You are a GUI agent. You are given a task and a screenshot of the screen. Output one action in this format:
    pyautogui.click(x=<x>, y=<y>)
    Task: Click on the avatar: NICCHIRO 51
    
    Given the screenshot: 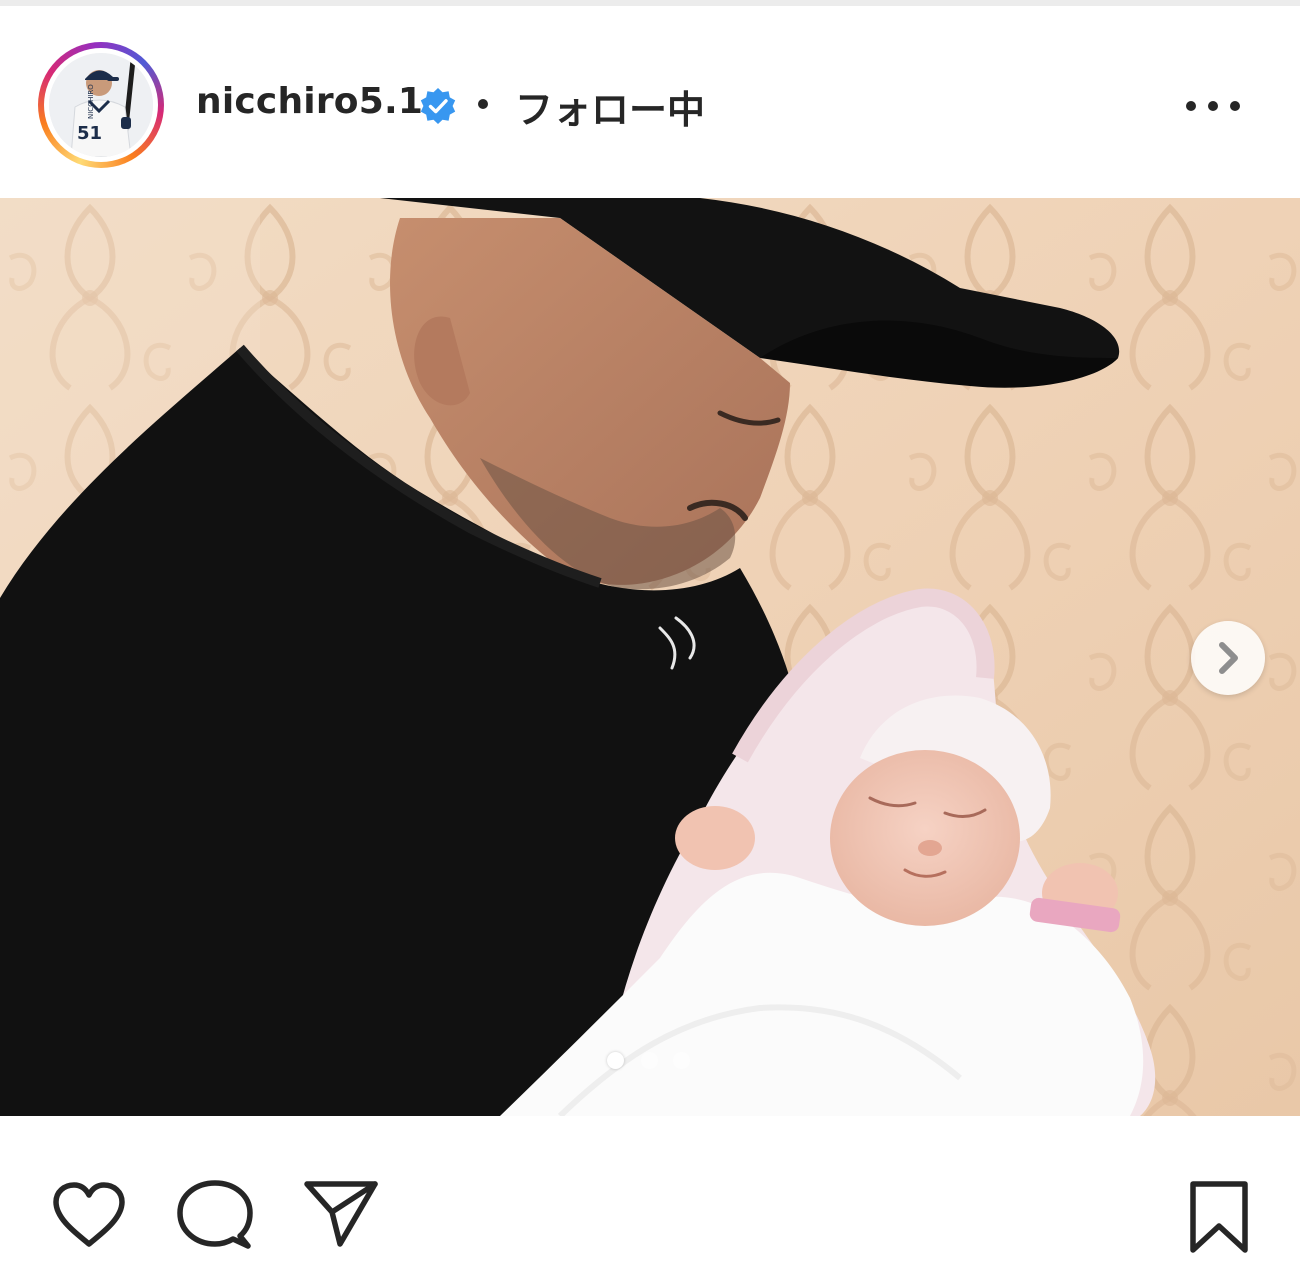 What is the action you would take?
    pyautogui.click(x=101, y=105)
    